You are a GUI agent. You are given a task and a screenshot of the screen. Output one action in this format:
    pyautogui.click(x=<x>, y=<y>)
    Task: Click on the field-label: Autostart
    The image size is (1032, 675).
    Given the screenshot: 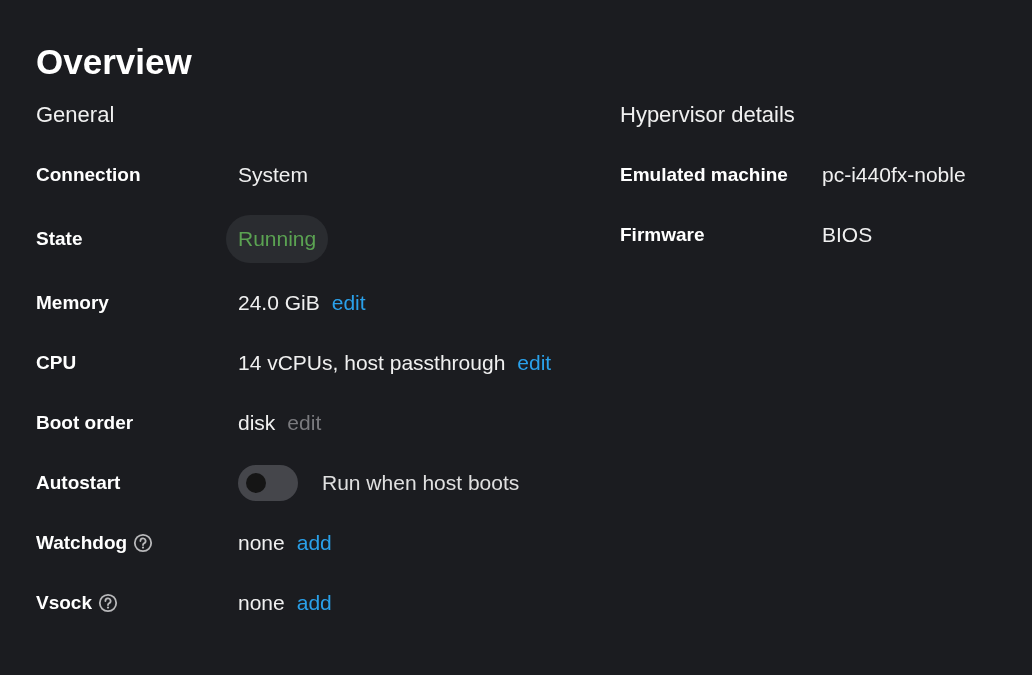 What is the action you would take?
    pyautogui.click(x=78, y=483)
    